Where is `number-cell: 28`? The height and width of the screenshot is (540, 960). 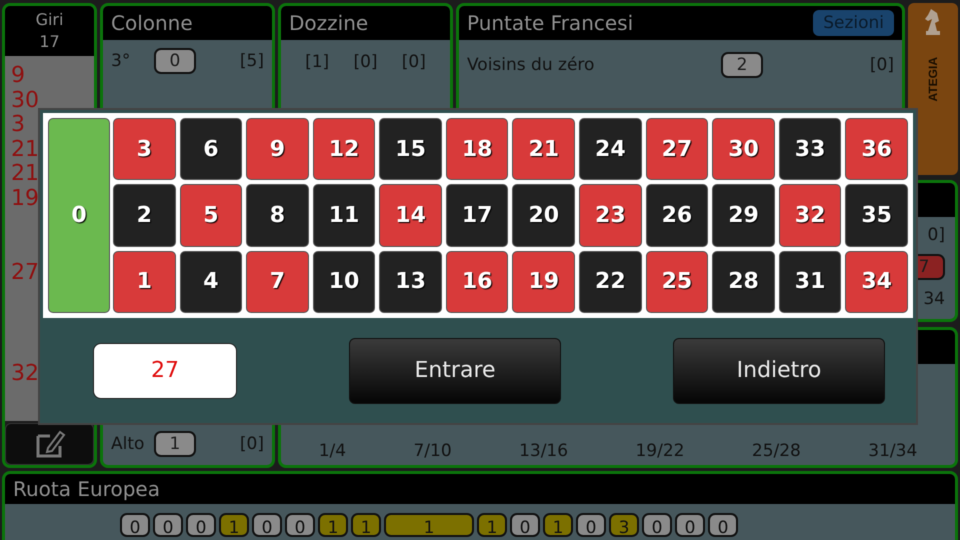 number-cell: 28 is located at coordinates (743, 281).